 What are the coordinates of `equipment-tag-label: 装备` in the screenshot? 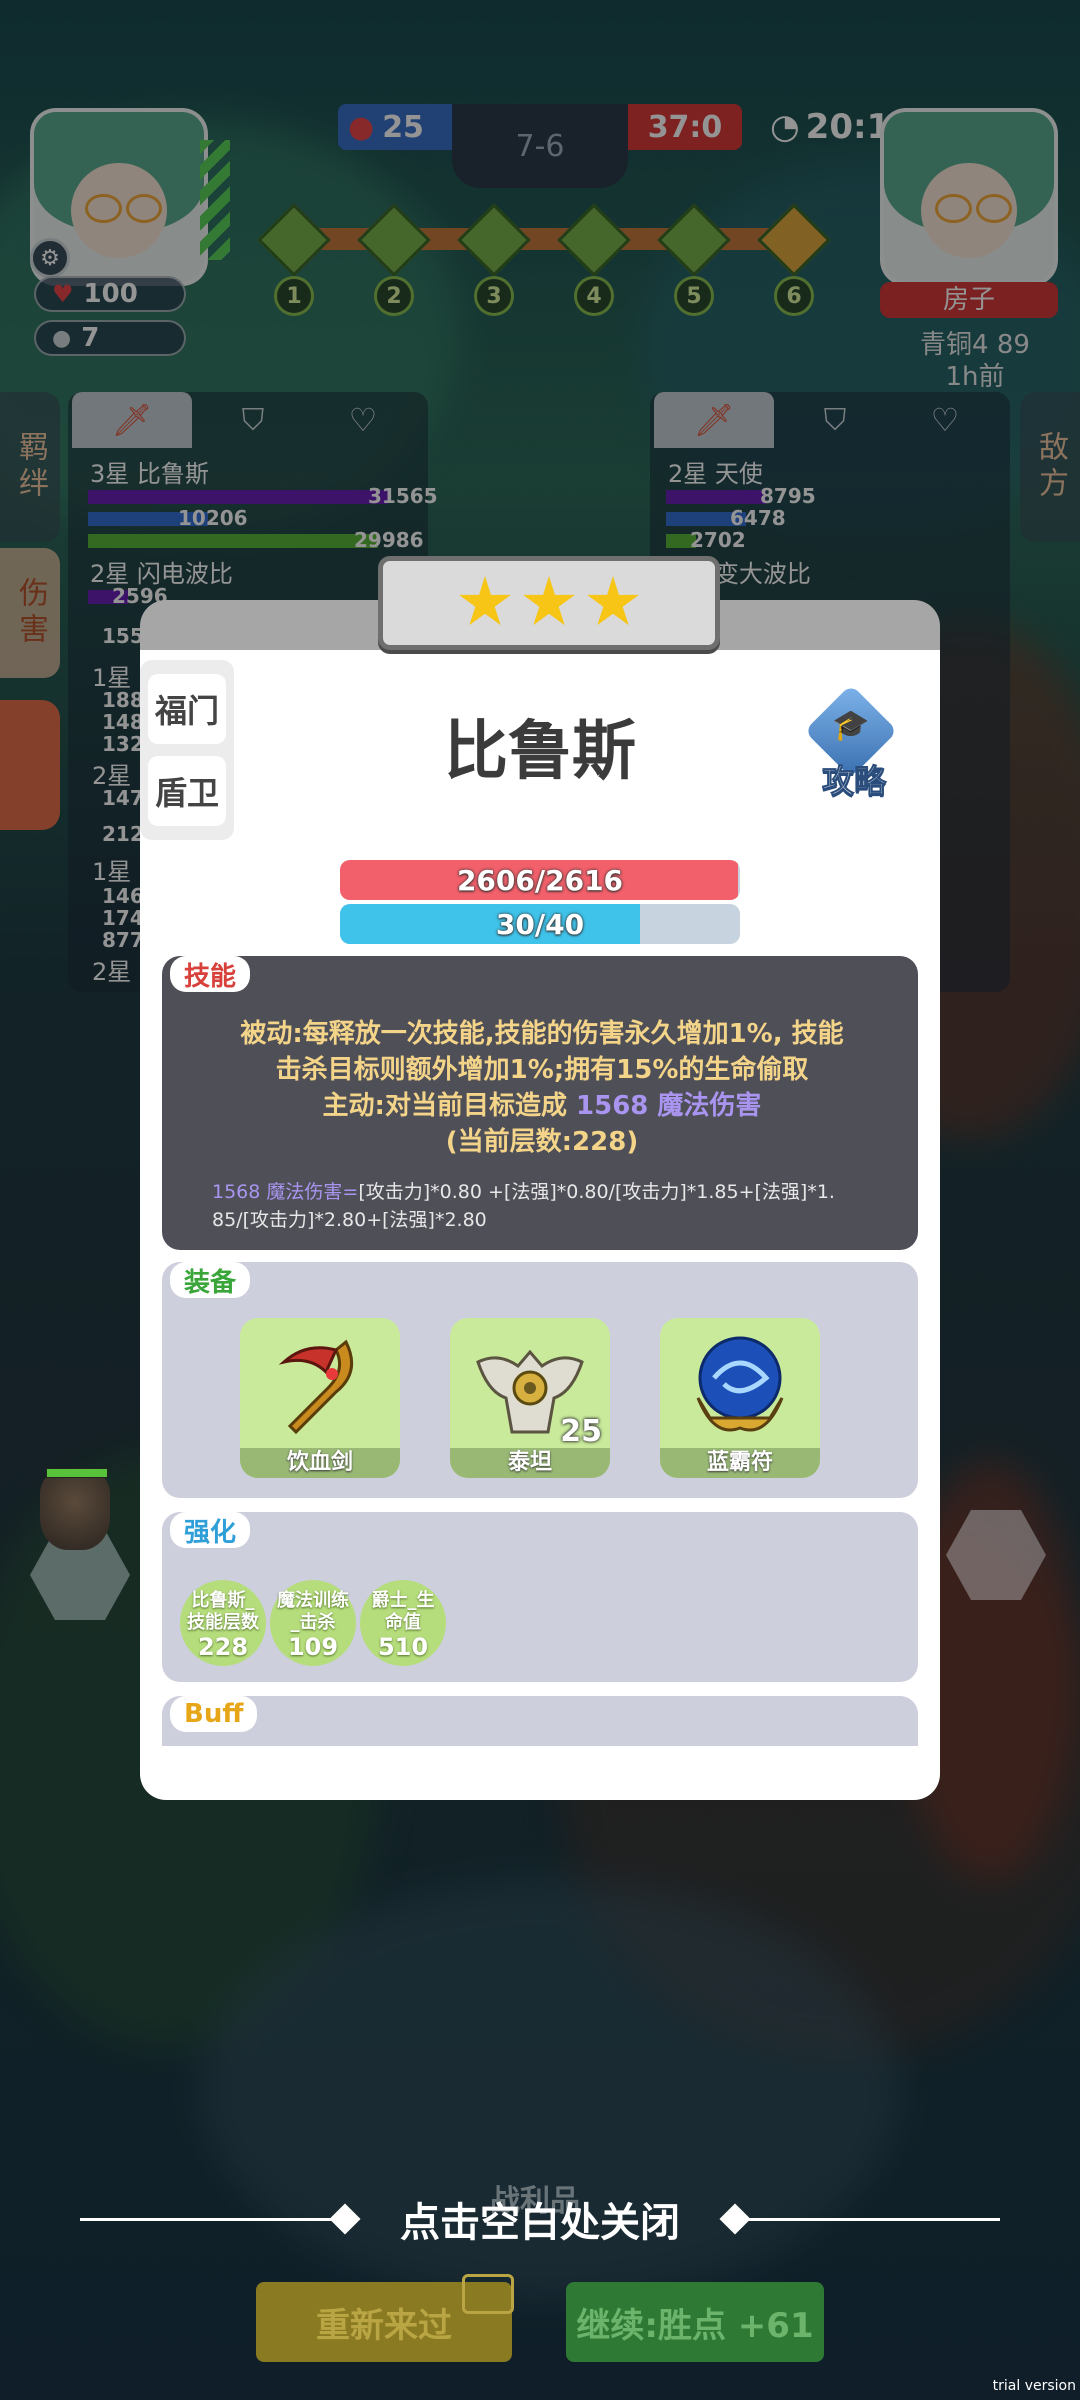 It's located at (210, 1282).